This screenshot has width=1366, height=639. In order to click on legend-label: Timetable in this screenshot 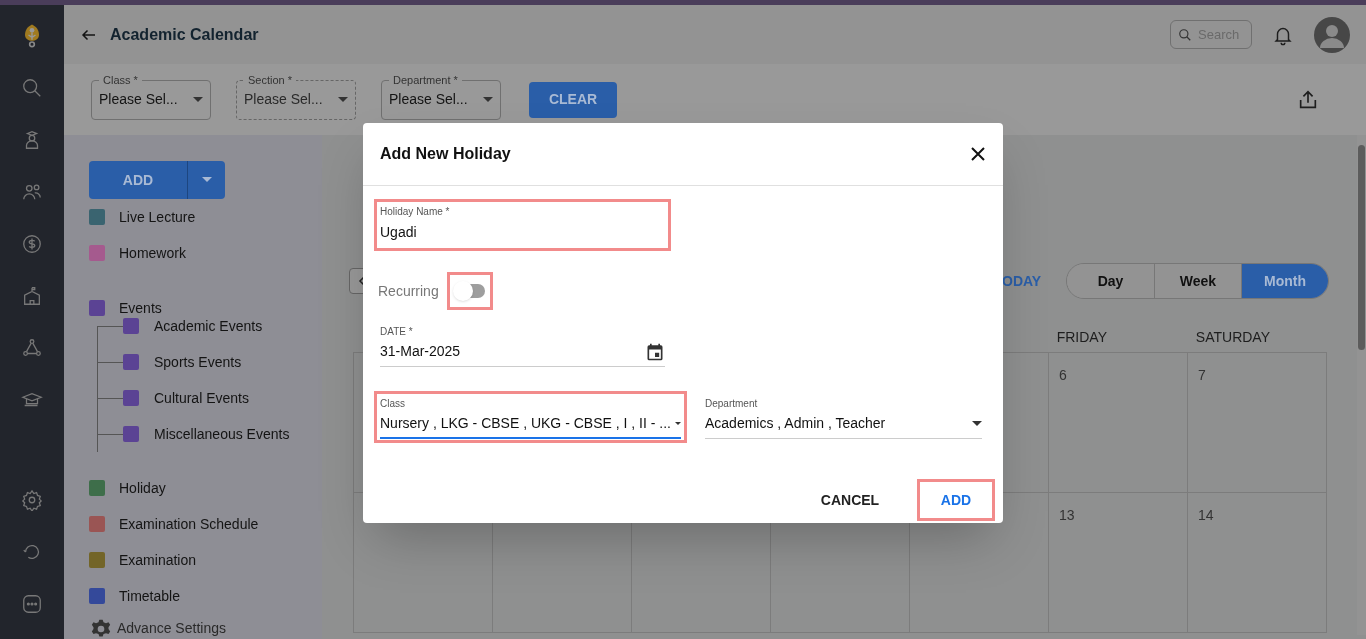, I will do `click(149, 596)`.